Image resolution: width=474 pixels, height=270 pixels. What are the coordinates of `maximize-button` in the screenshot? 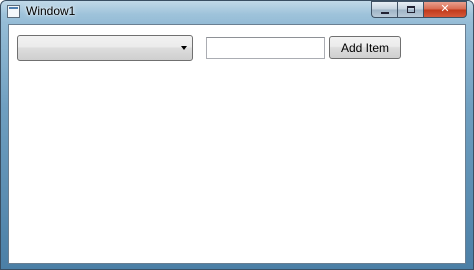 It's located at (410, 9).